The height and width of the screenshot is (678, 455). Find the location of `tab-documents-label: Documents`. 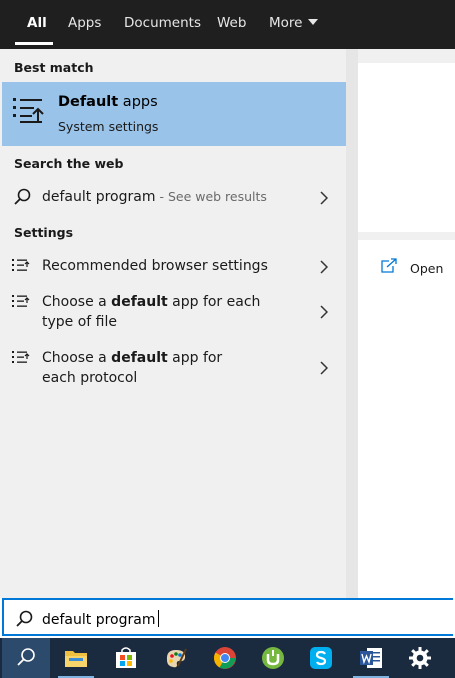

tab-documents-label: Documents is located at coordinates (162, 23).